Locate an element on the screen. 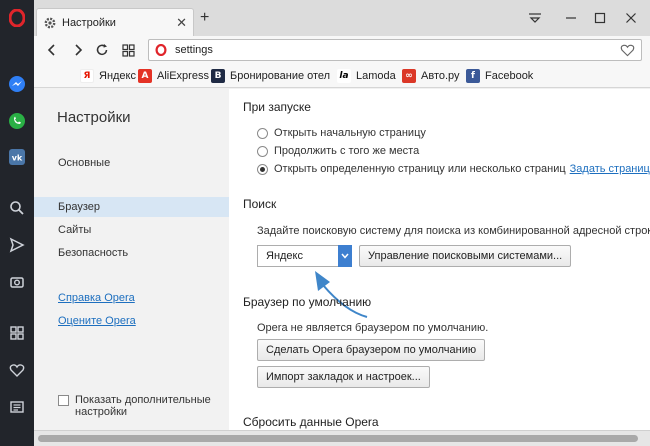 This screenshot has width=650, height=446. option-label: Открыть начальную страницу is located at coordinates (350, 133).